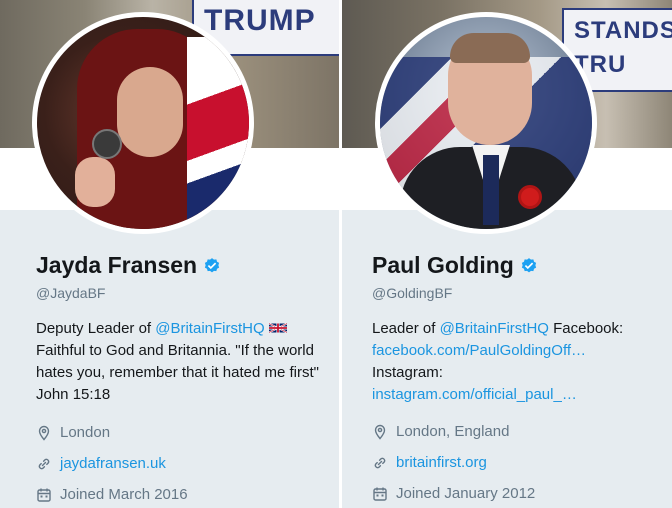  I want to click on avatar-poppy, so click(530, 197).